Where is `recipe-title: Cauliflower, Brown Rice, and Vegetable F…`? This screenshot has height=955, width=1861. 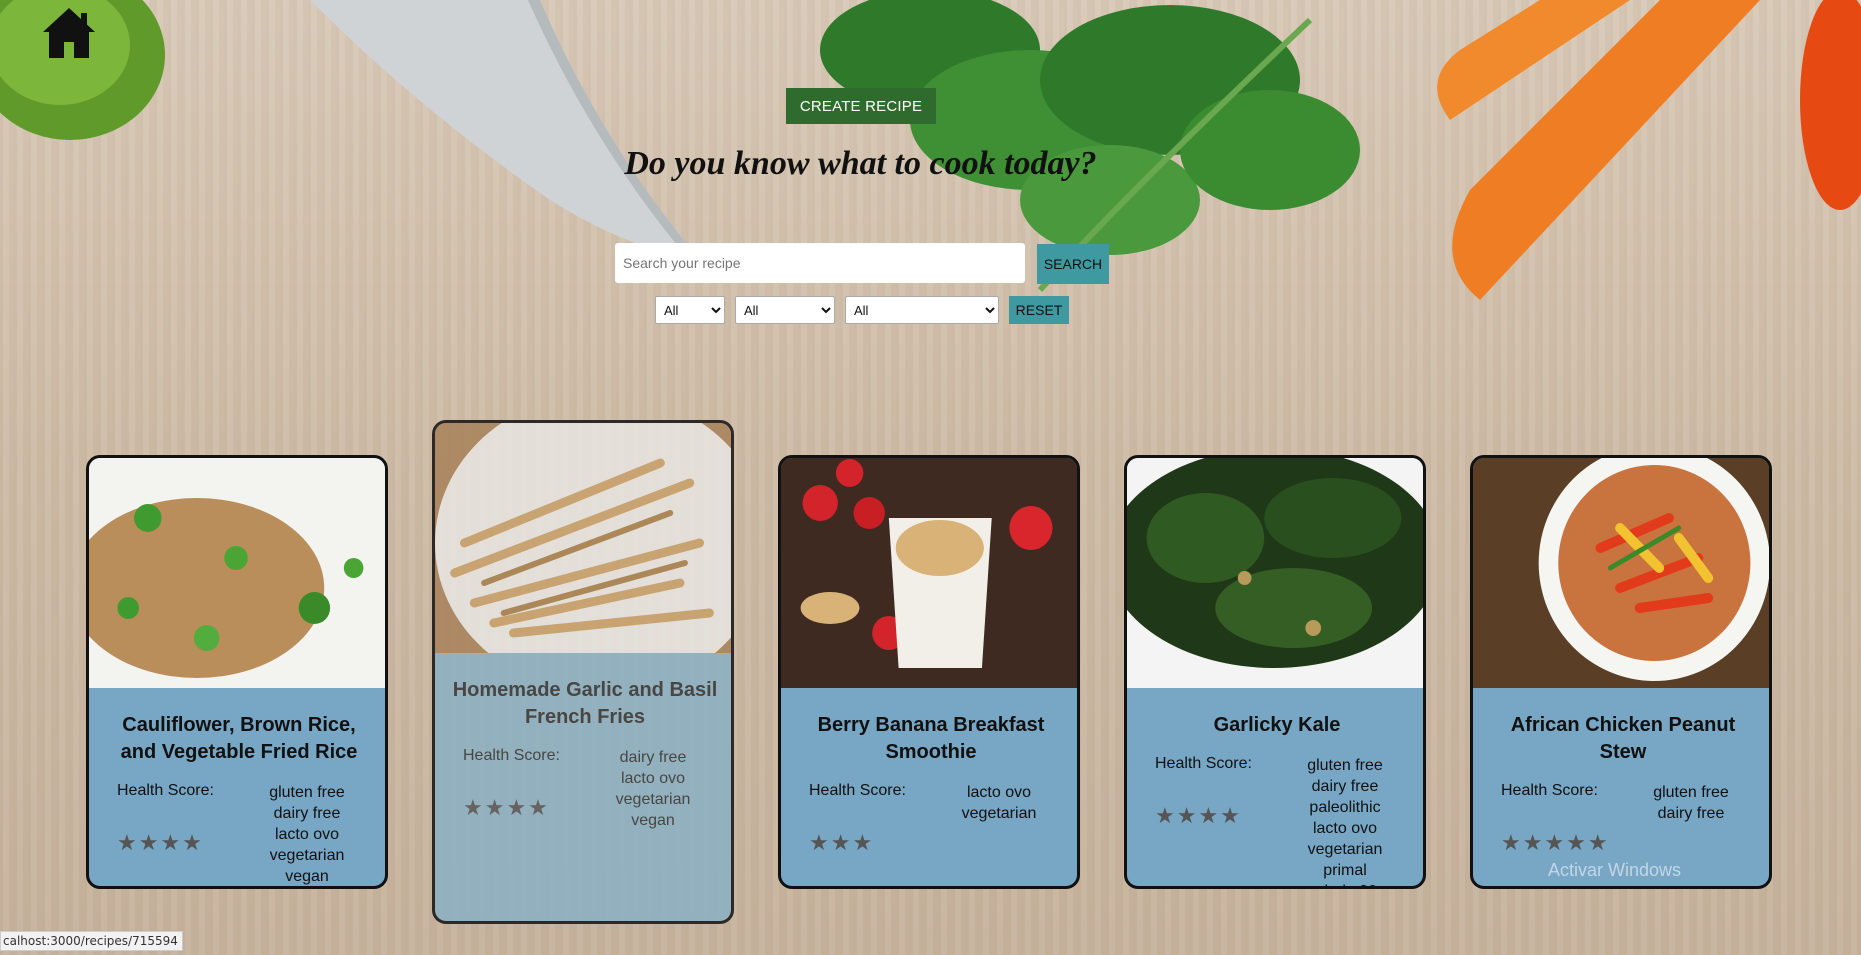
recipe-title: Cauliflower, Brown Rice, and Vegetable F… is located at coordinates (239, 738).